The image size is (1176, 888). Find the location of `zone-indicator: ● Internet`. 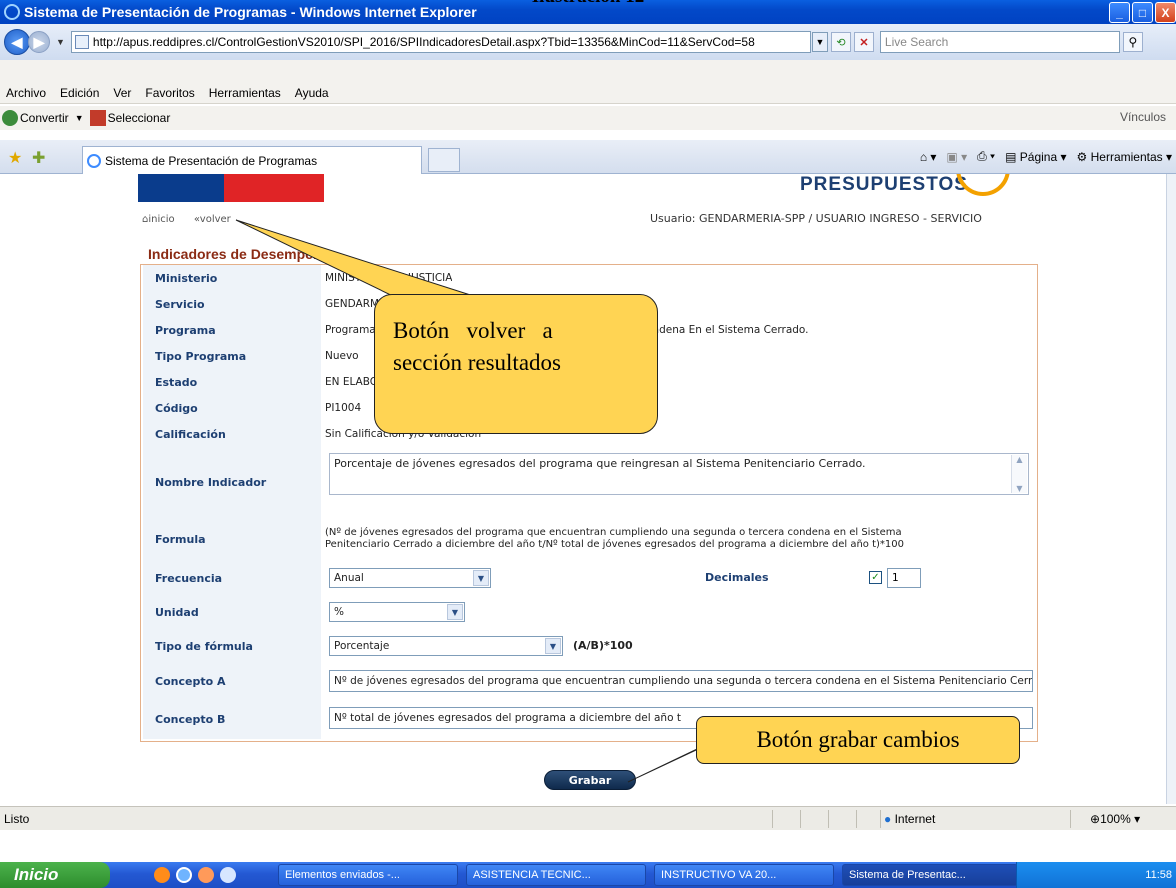

zone-indicator: ● Internet is located at coordinates (909, 819).